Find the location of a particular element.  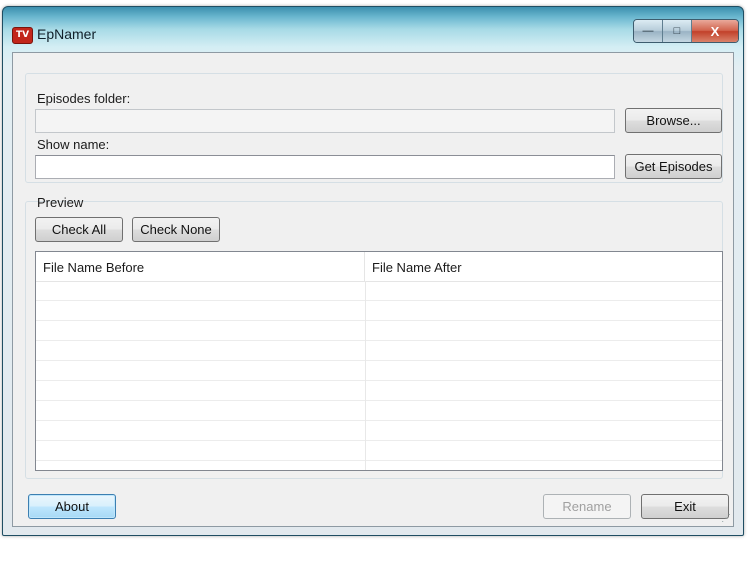

minimize-icon: — is located at coordinates (648, 31).